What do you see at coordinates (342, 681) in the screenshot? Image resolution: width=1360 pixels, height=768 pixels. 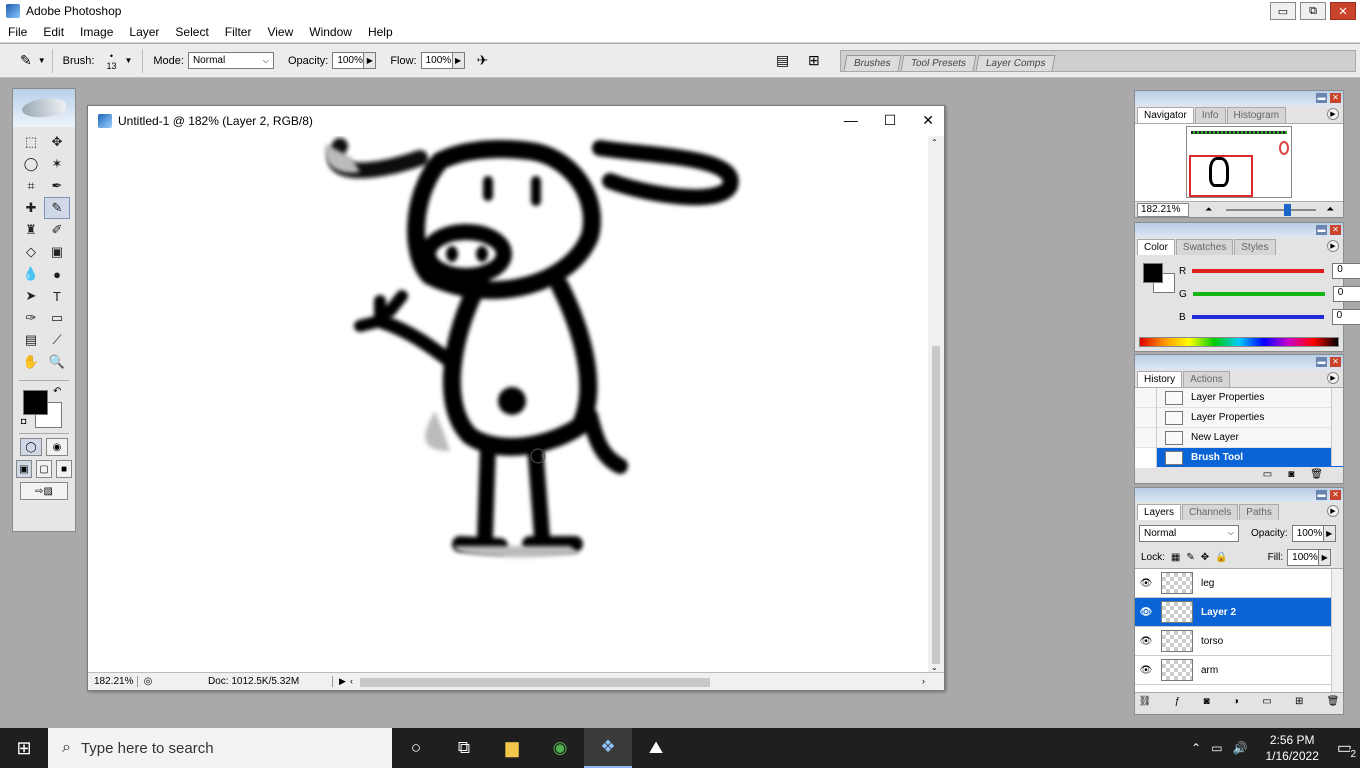 I see `status-menu-arrow-icon: ▶` at bounding box center [342, 681].